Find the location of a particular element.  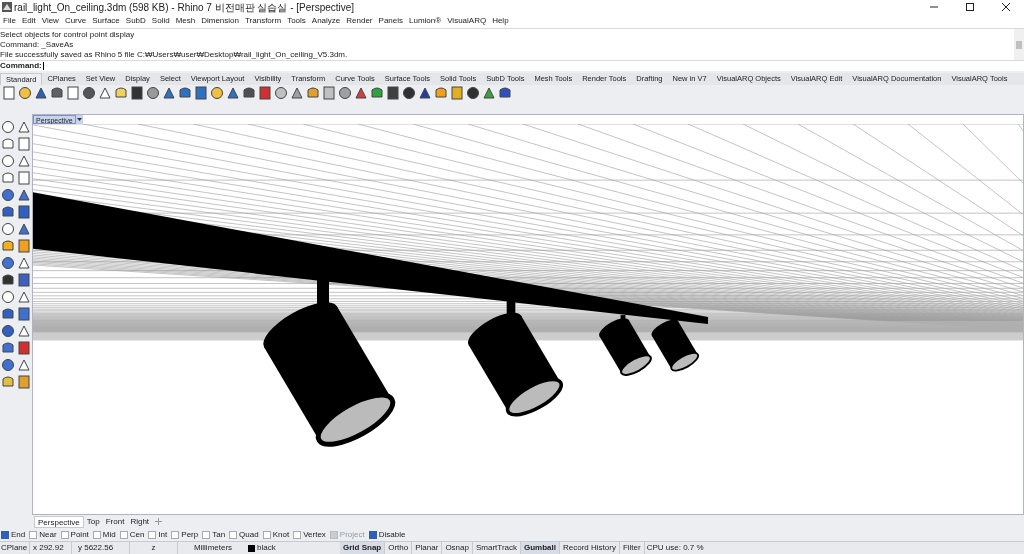

menu-item: SubD is located at coordinates (135, 21).